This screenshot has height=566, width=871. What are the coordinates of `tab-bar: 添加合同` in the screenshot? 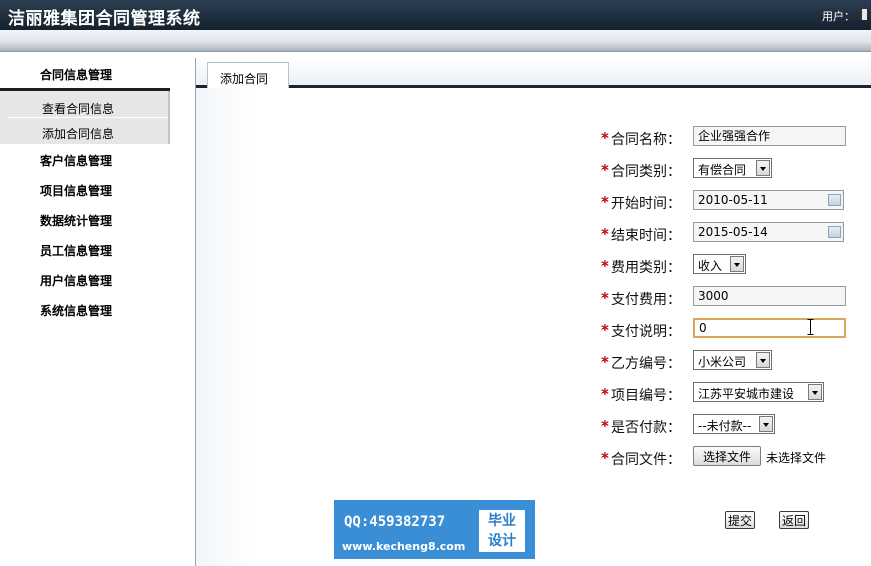 It's located at (533, 73).